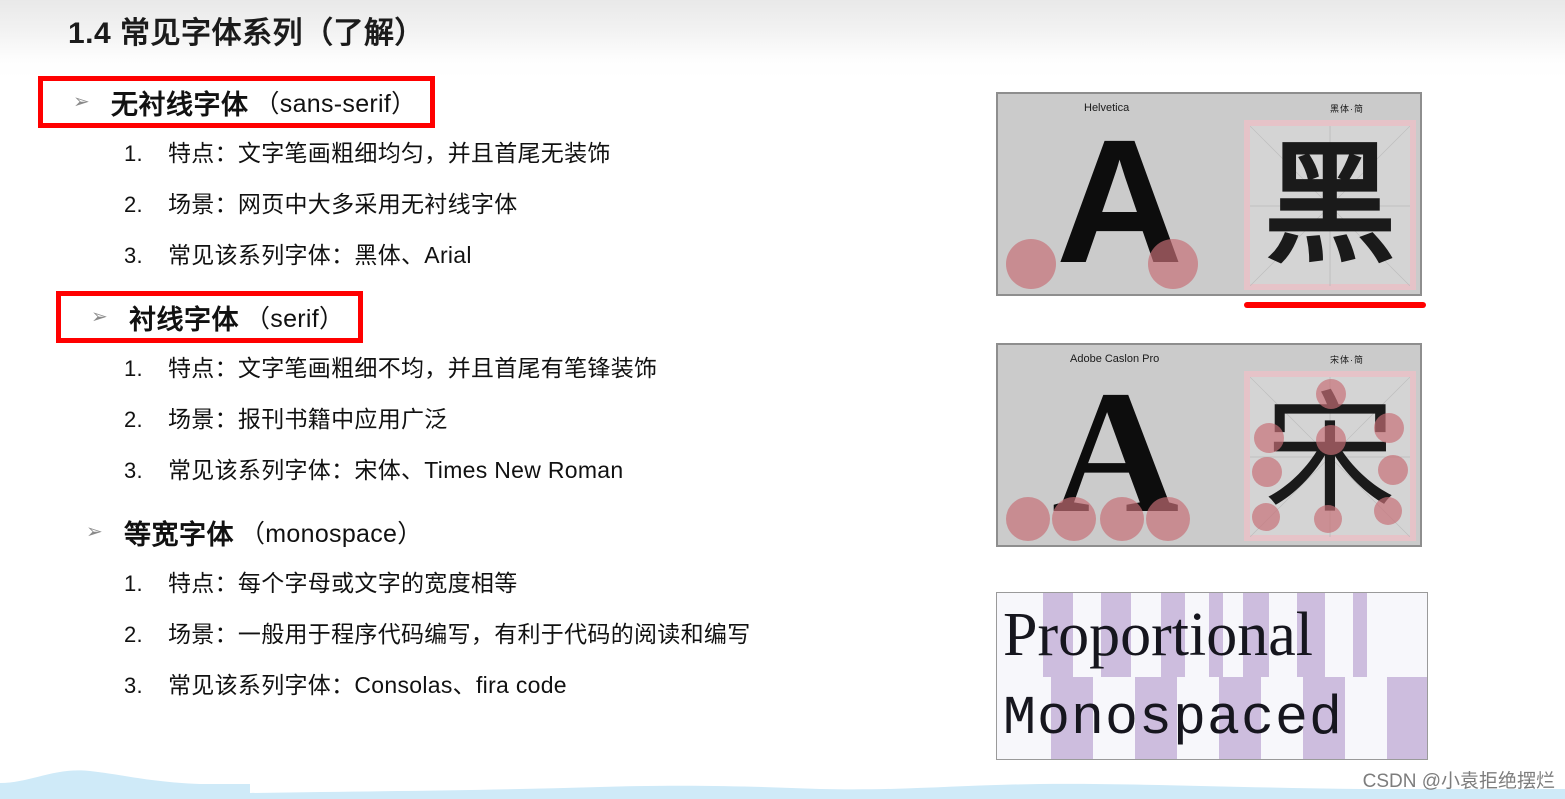  I want to click on item-text: 特点：文字笔画粗细均匀，并且首尾无装饰, so click(389, 153).